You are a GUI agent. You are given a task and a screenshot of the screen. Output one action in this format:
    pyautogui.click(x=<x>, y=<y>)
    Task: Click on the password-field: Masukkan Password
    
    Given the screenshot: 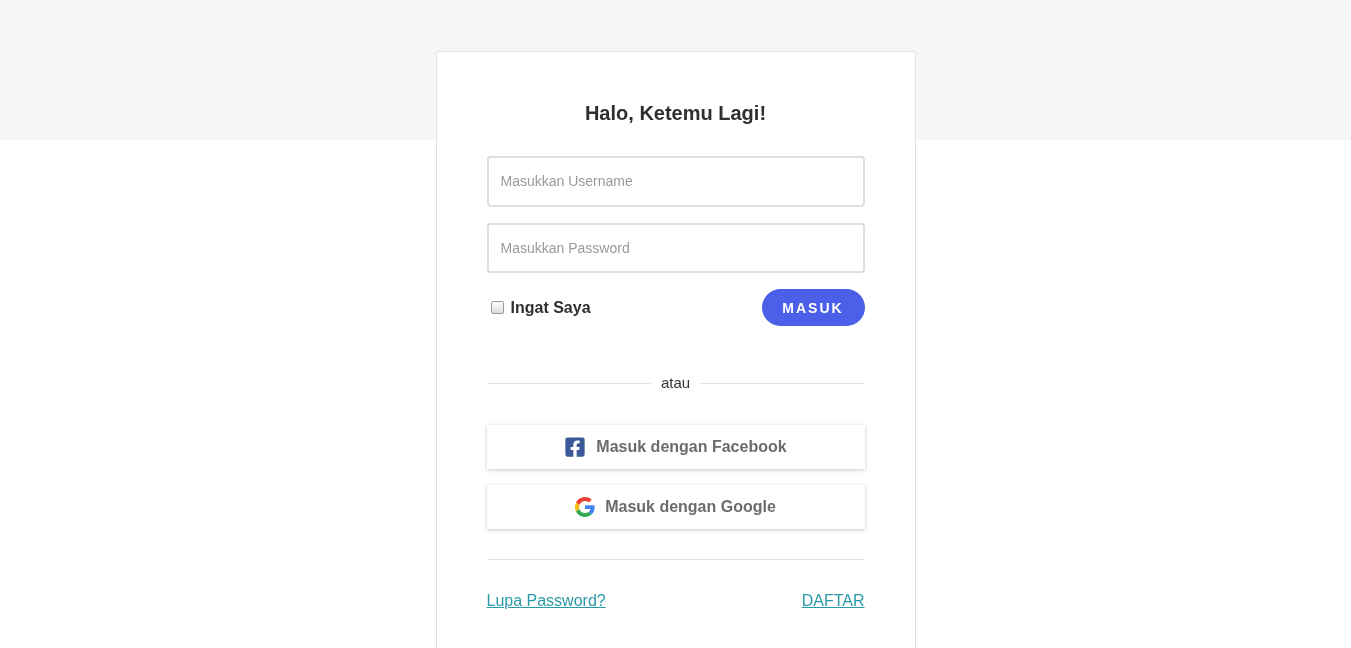 What is the action you would take?
    pyautogui.click(x=675, y=248)
    